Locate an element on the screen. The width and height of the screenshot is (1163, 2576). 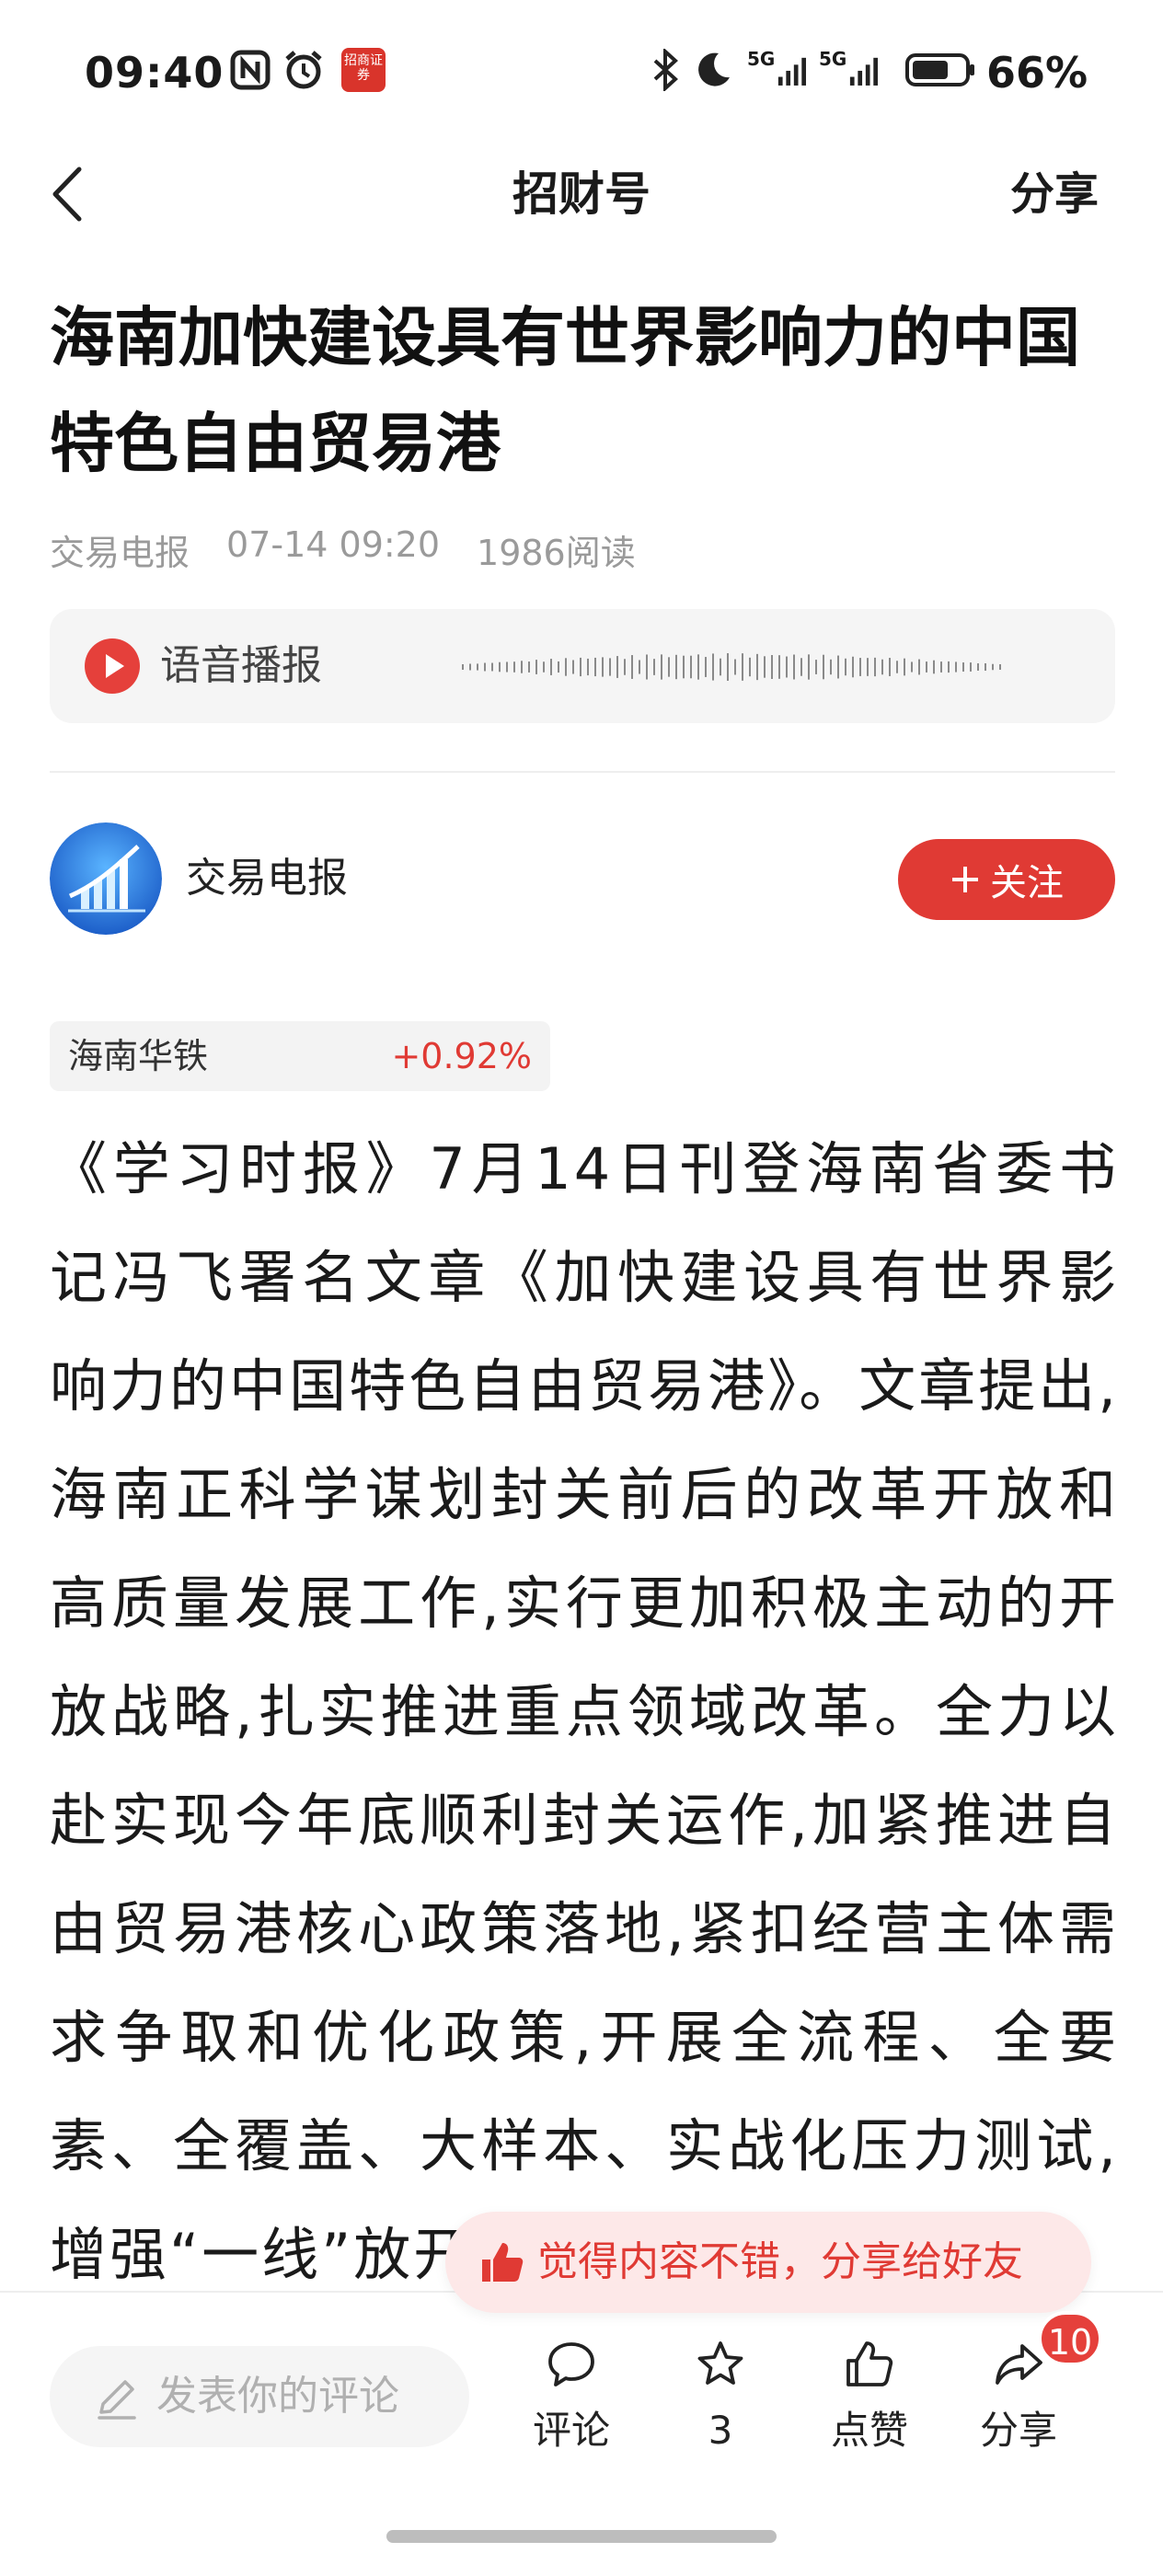
play-button is located at coordinates (113, 666).